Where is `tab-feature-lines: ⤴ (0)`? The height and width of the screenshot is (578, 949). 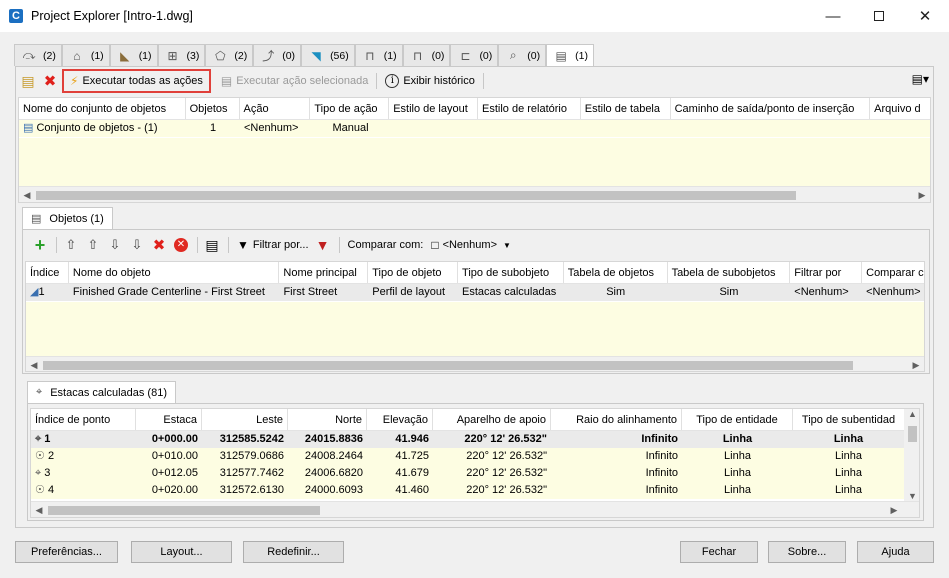
tab-feature-lines: ⤴ (0) is located at coordinates (277, 55).